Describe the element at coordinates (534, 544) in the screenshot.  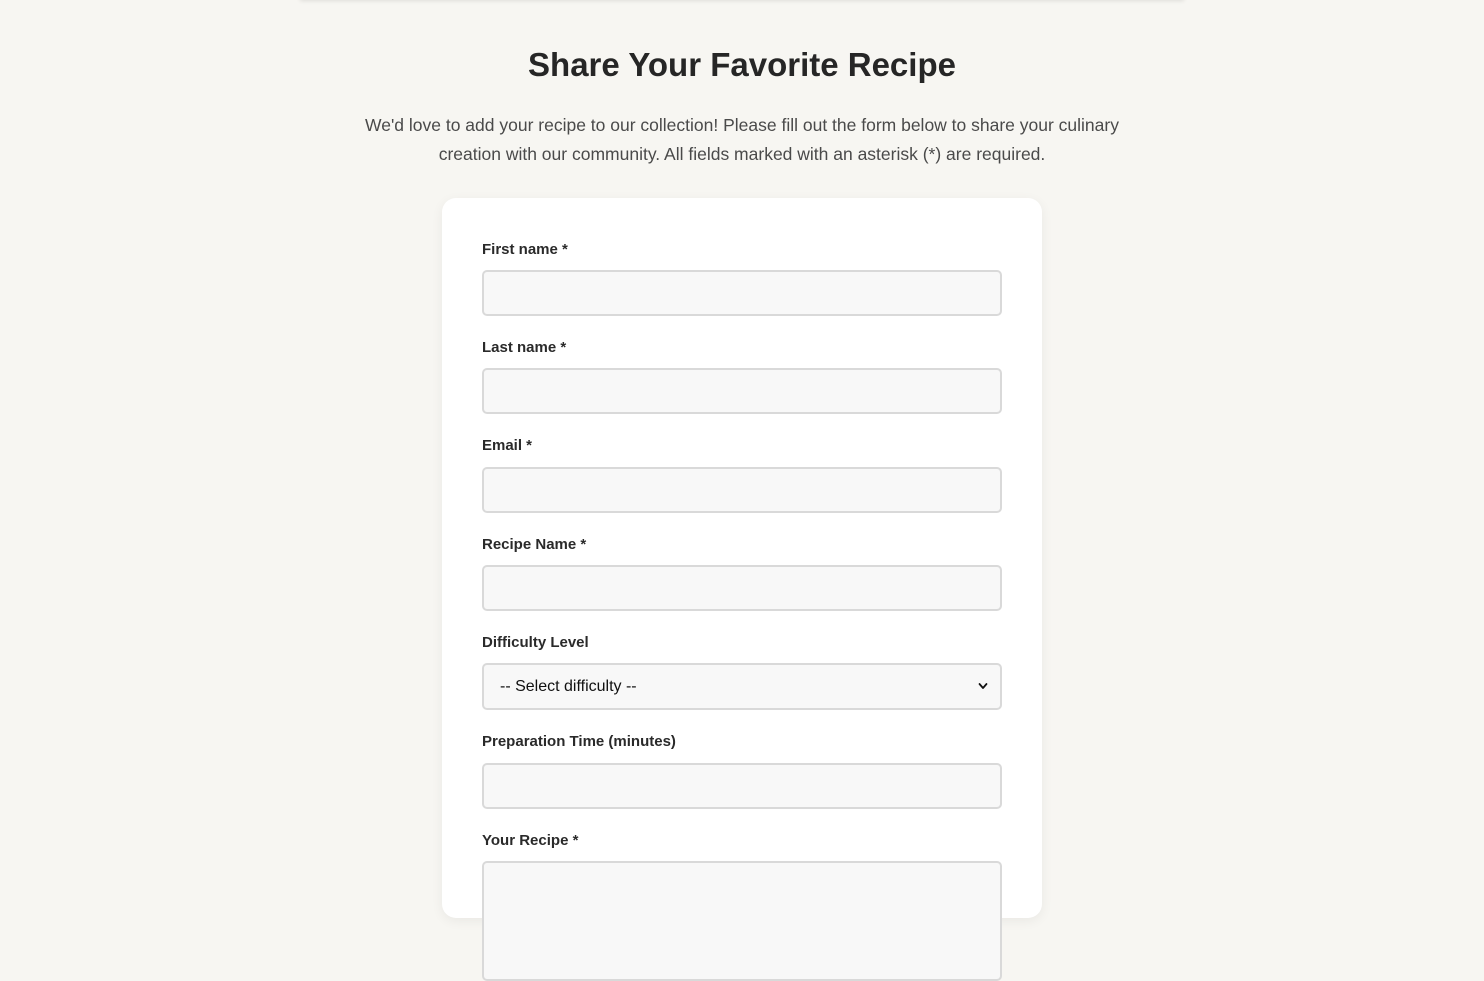
I see `recipe-name-label: Recipe Name *` at that location.